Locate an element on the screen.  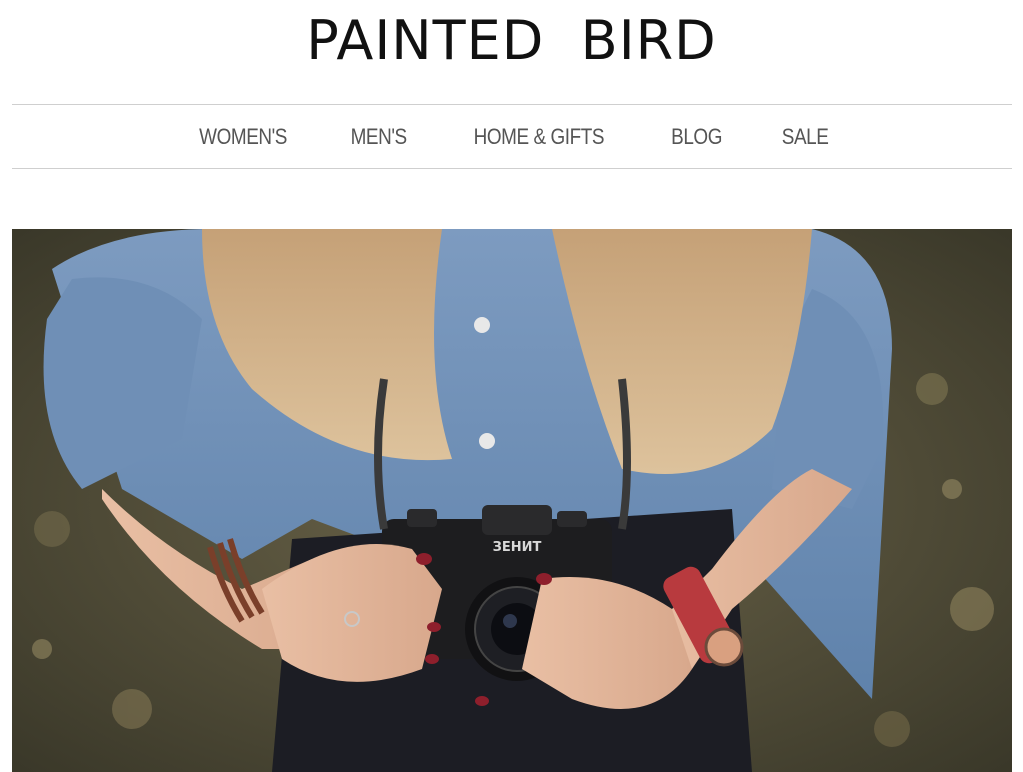
nav-divider-bottom is located at coordinates (512, 168).